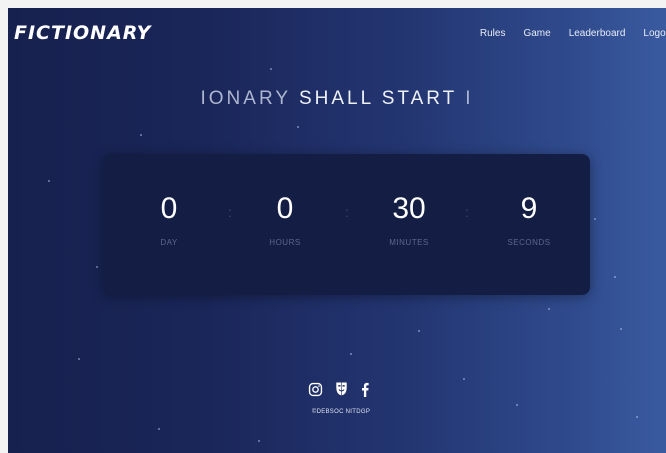  What do you see at coordinates (341, 412) in the screenshot?
I see `copyright-text: ©DEBSOC NITDGP` at bounding box center [341, 412].